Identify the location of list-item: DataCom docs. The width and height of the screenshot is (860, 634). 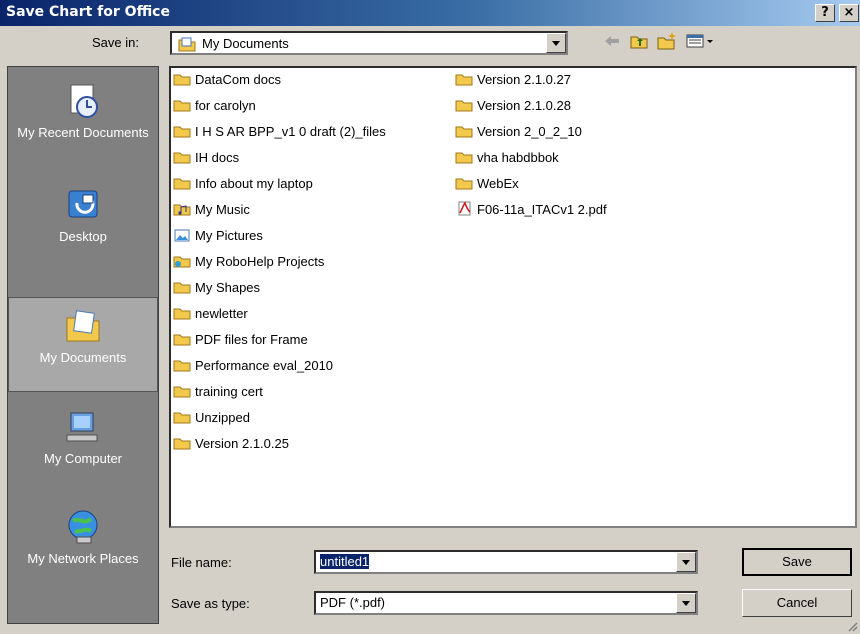
(227, 80).